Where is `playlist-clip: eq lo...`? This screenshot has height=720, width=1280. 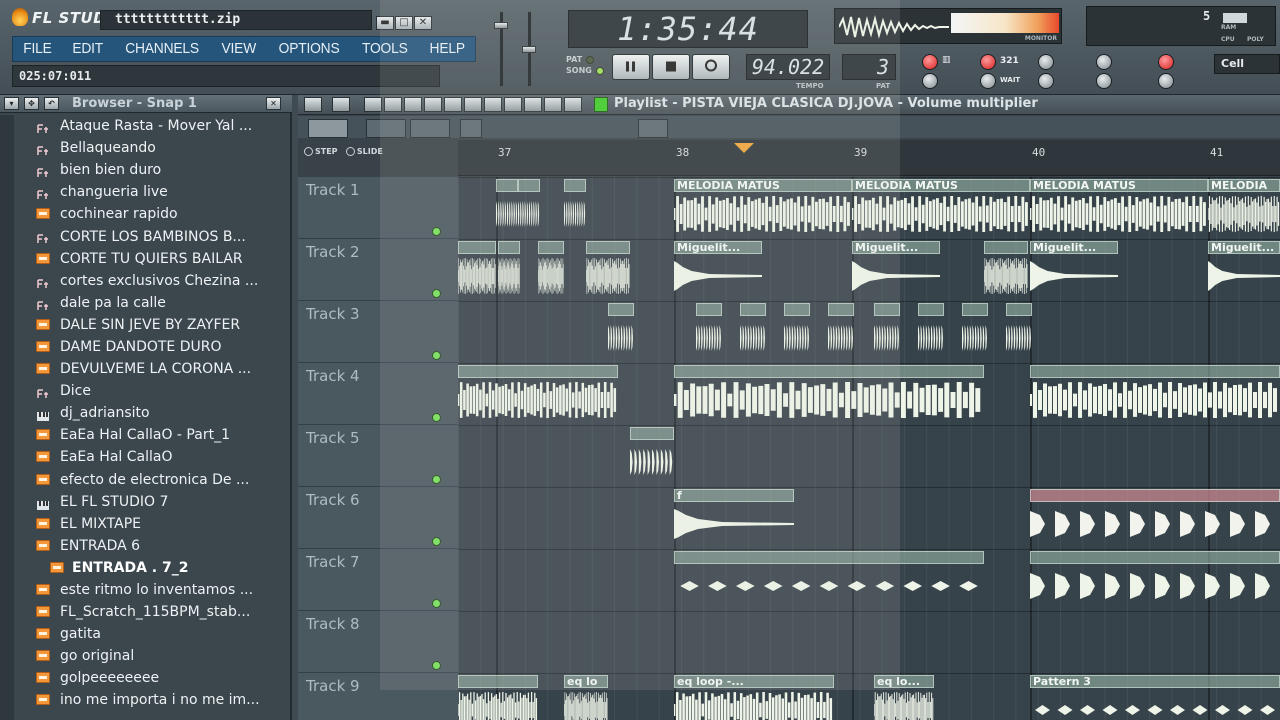
playlist-clip: eq lo... is located at coordinates (903, 697).